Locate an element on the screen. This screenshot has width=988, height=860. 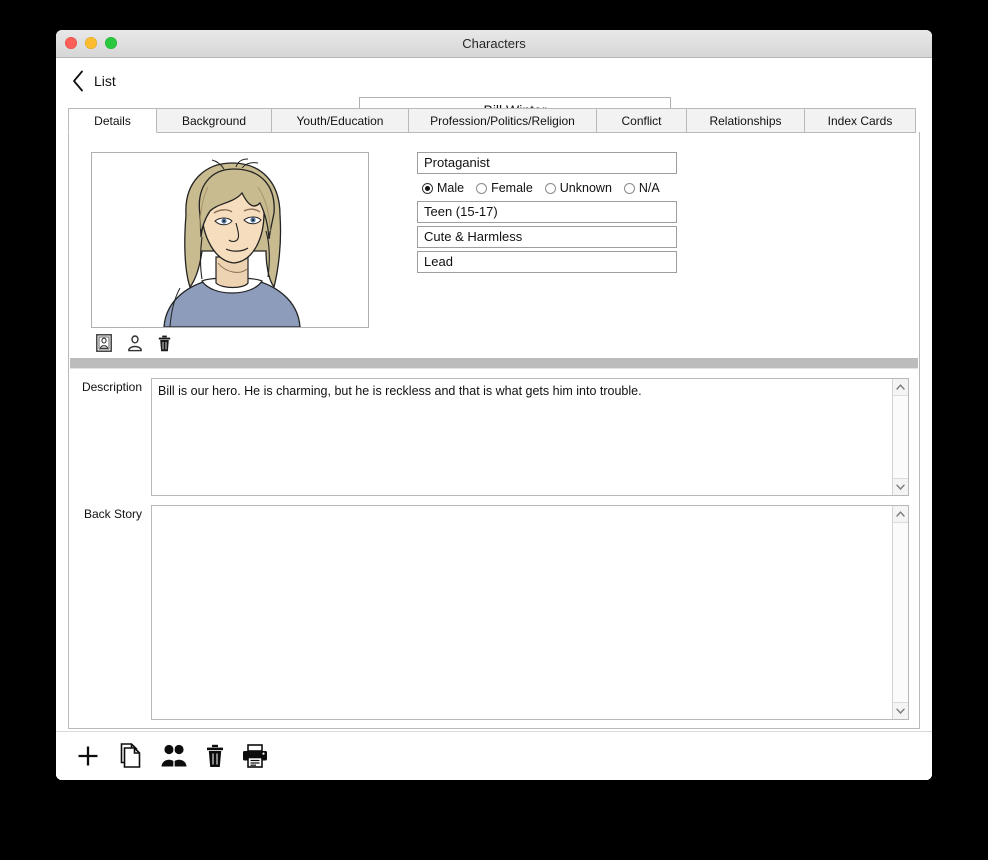
backstory-scroll-track is located at coordinates (900, 612).